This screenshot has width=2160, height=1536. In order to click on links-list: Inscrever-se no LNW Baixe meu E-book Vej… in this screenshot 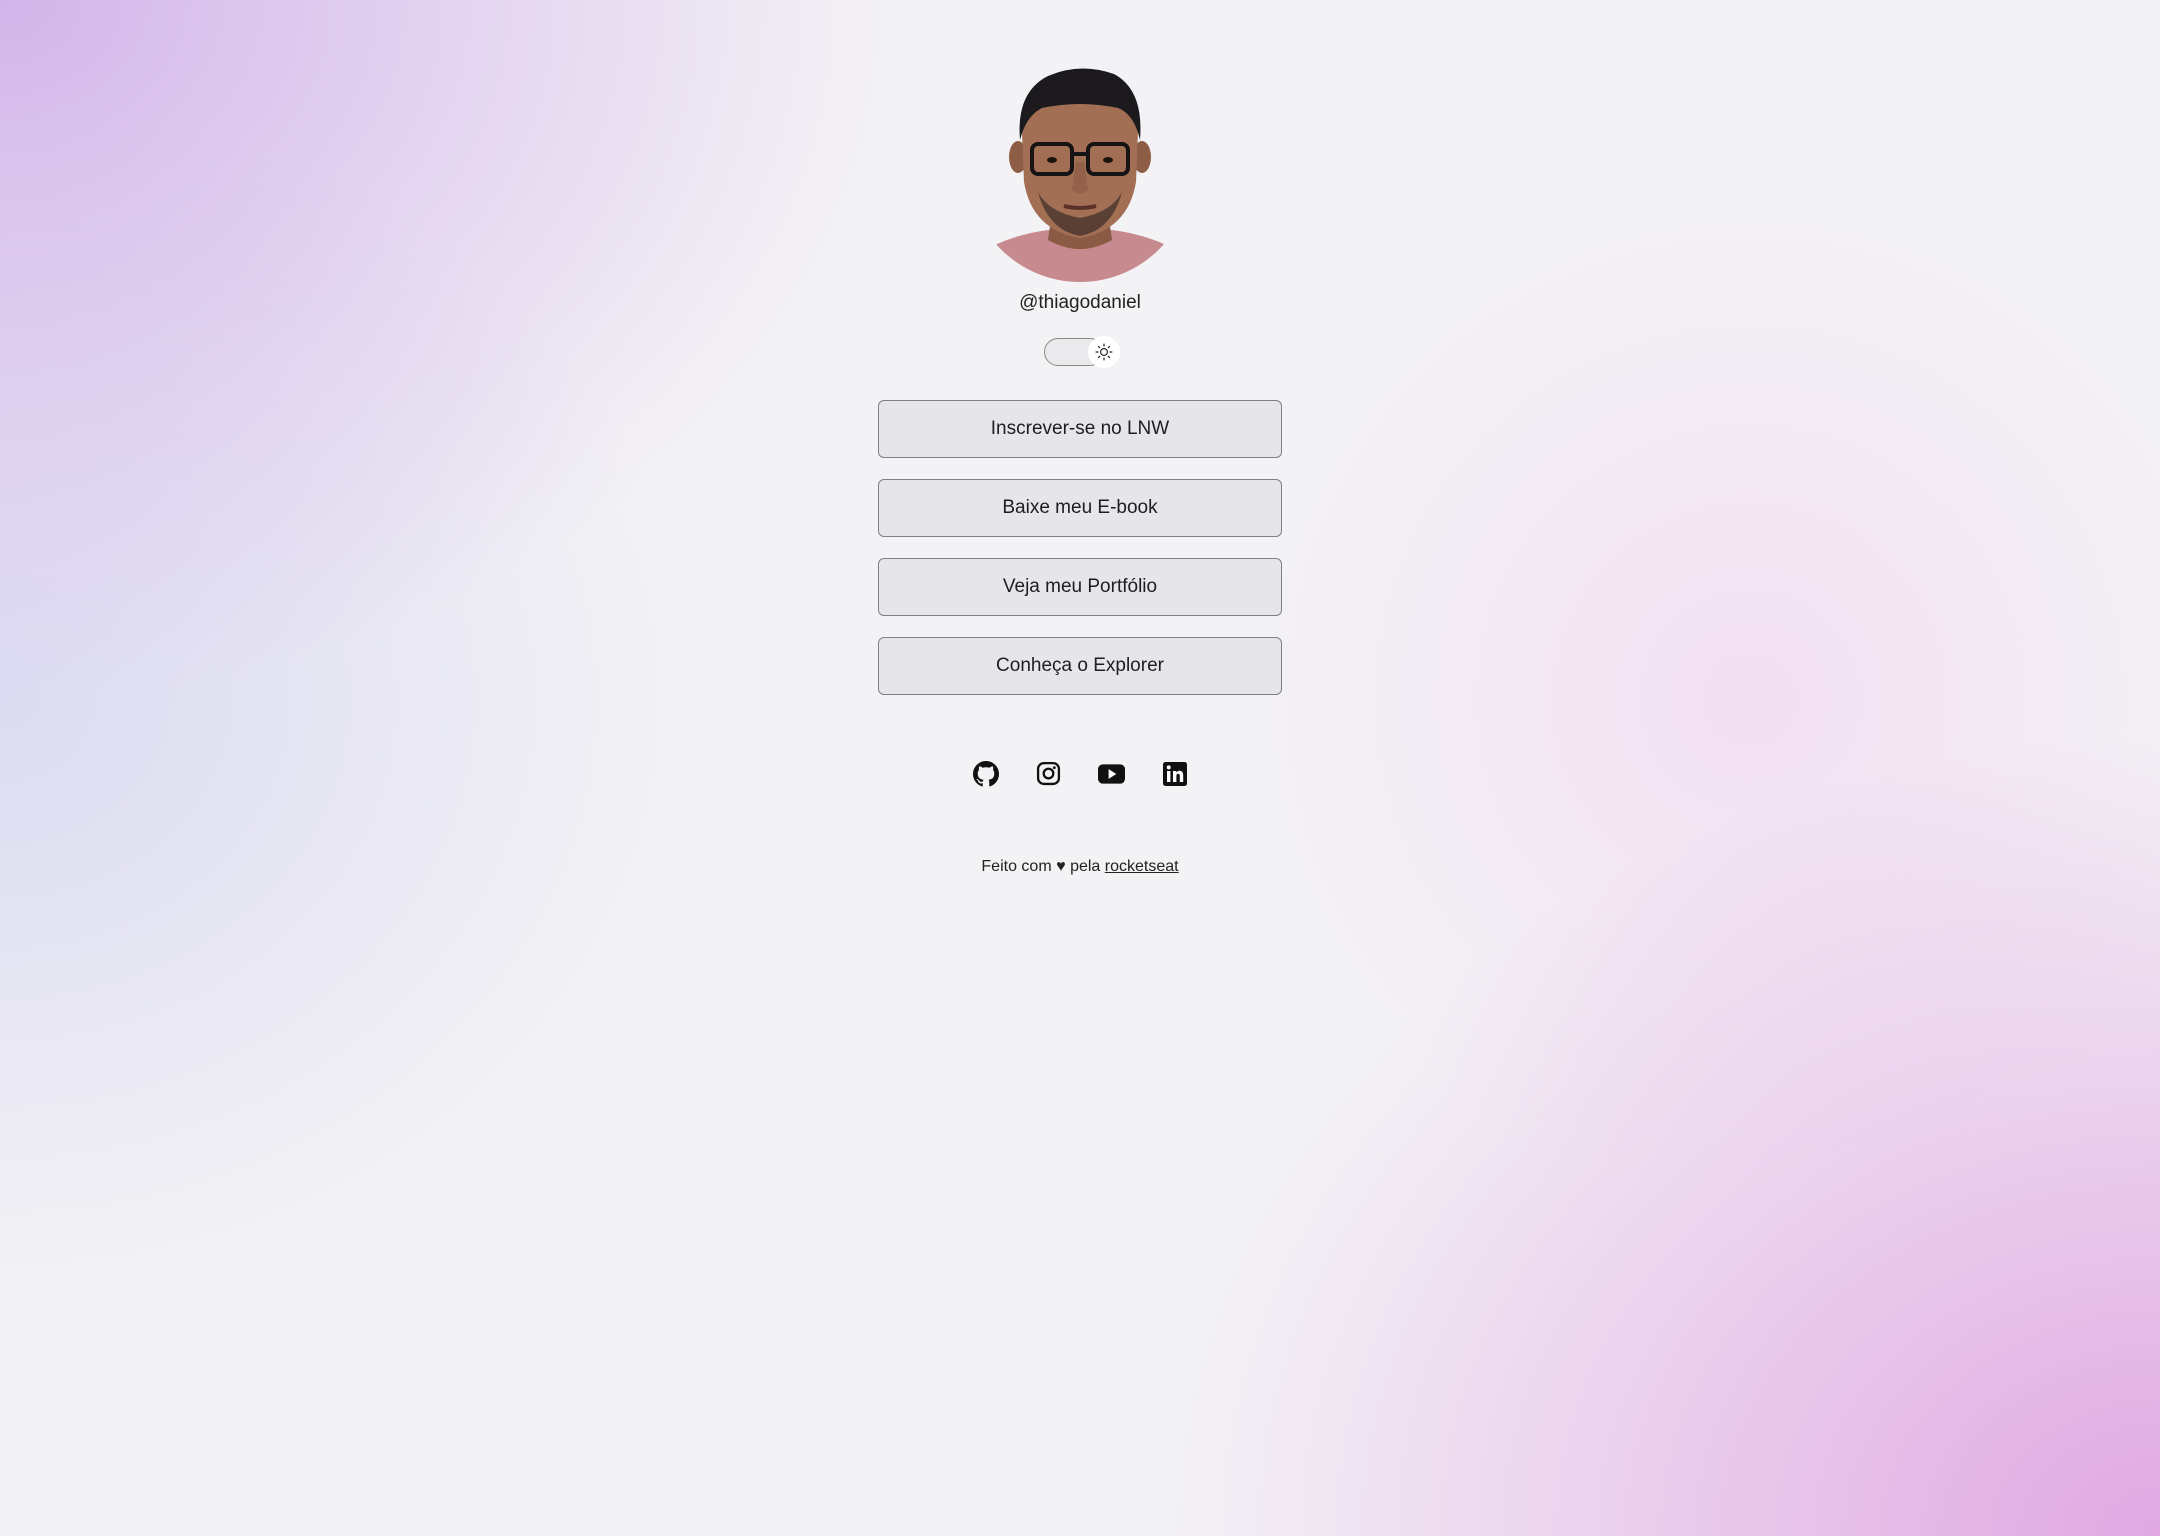, I will do `click(1080, 558)`.